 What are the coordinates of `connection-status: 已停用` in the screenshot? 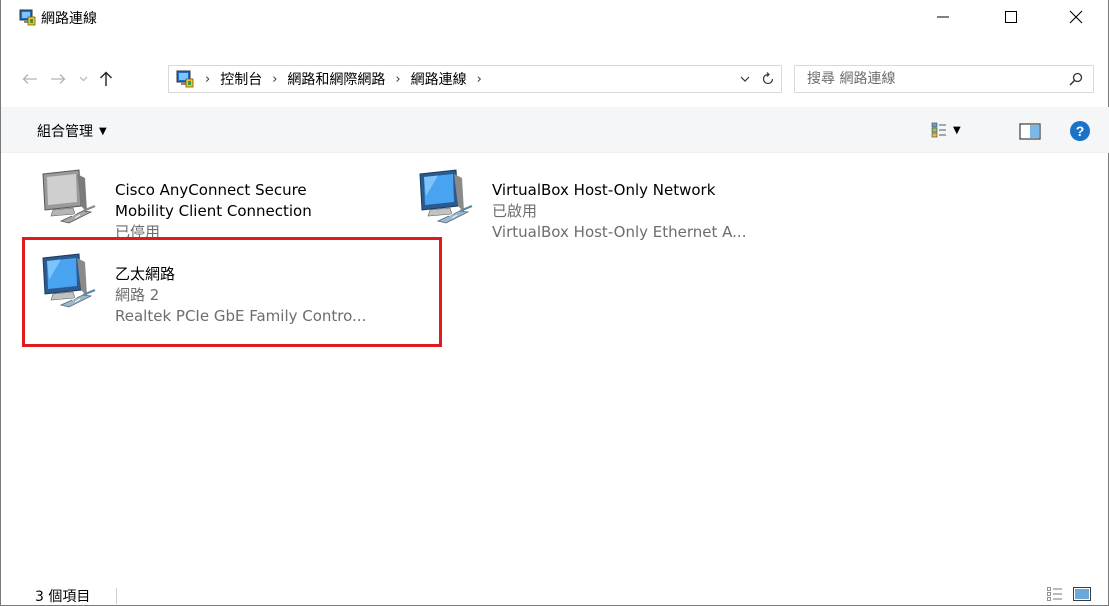 It's located at (138, 232).